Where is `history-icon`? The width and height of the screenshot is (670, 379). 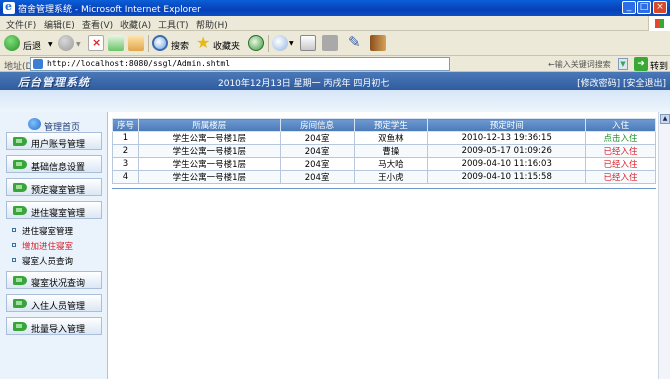 history-icon is located at coordinates (256, 43).